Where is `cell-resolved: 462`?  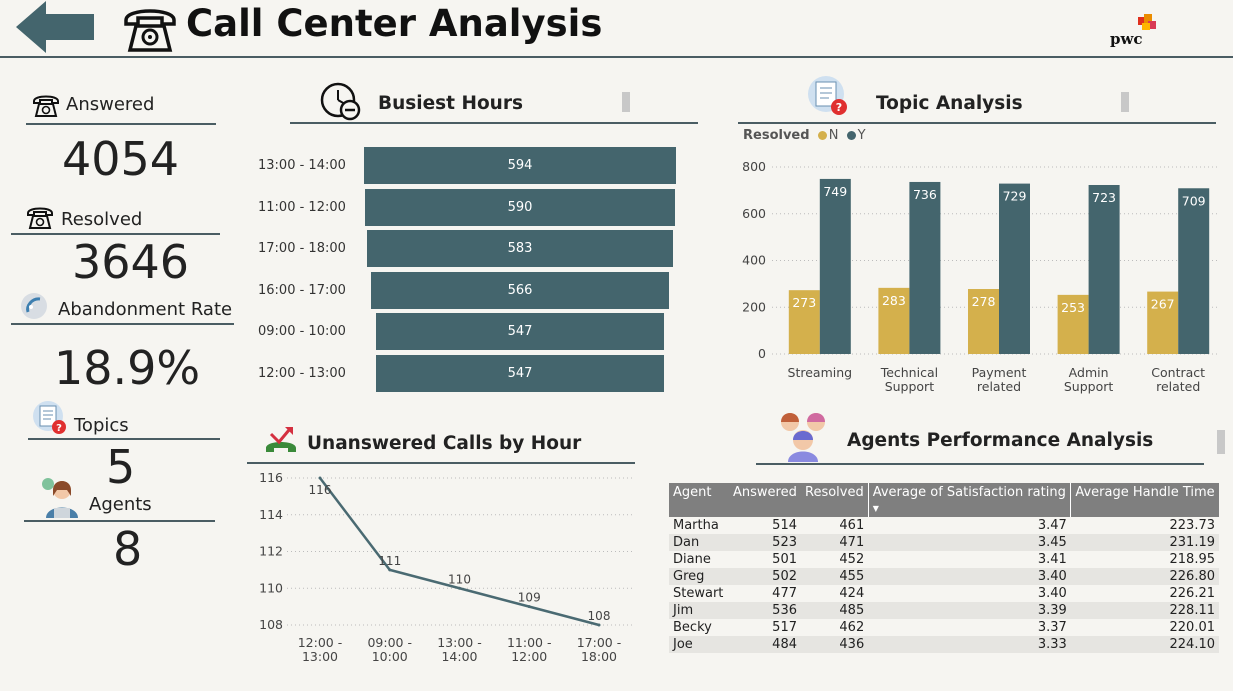
cell-resolved: 462 is located at coordinates (852, 627).